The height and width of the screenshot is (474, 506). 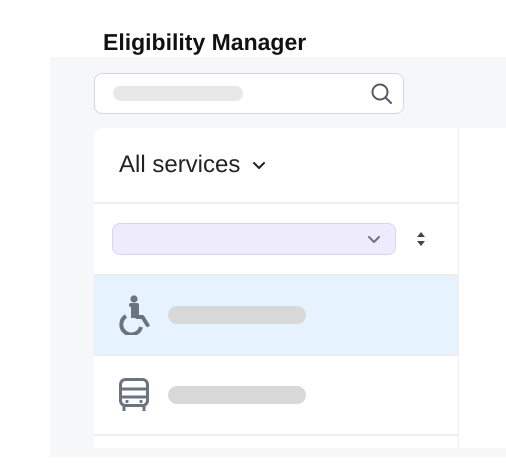 What do you see at coordinates (134, 395) in the screenshot?
I see `bus-icon` at bounding box center [134, 395].